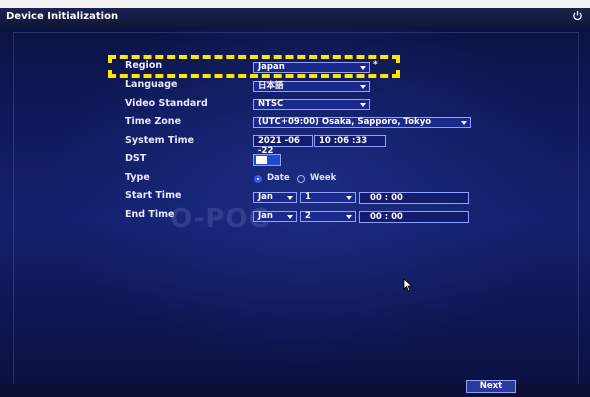 The height and width of the screenshot is (397, 590). What do you see at coordinates (271, 104) in the screenshot?
I see `video-standard-value: NTSC` at bounding box center [271, 104].